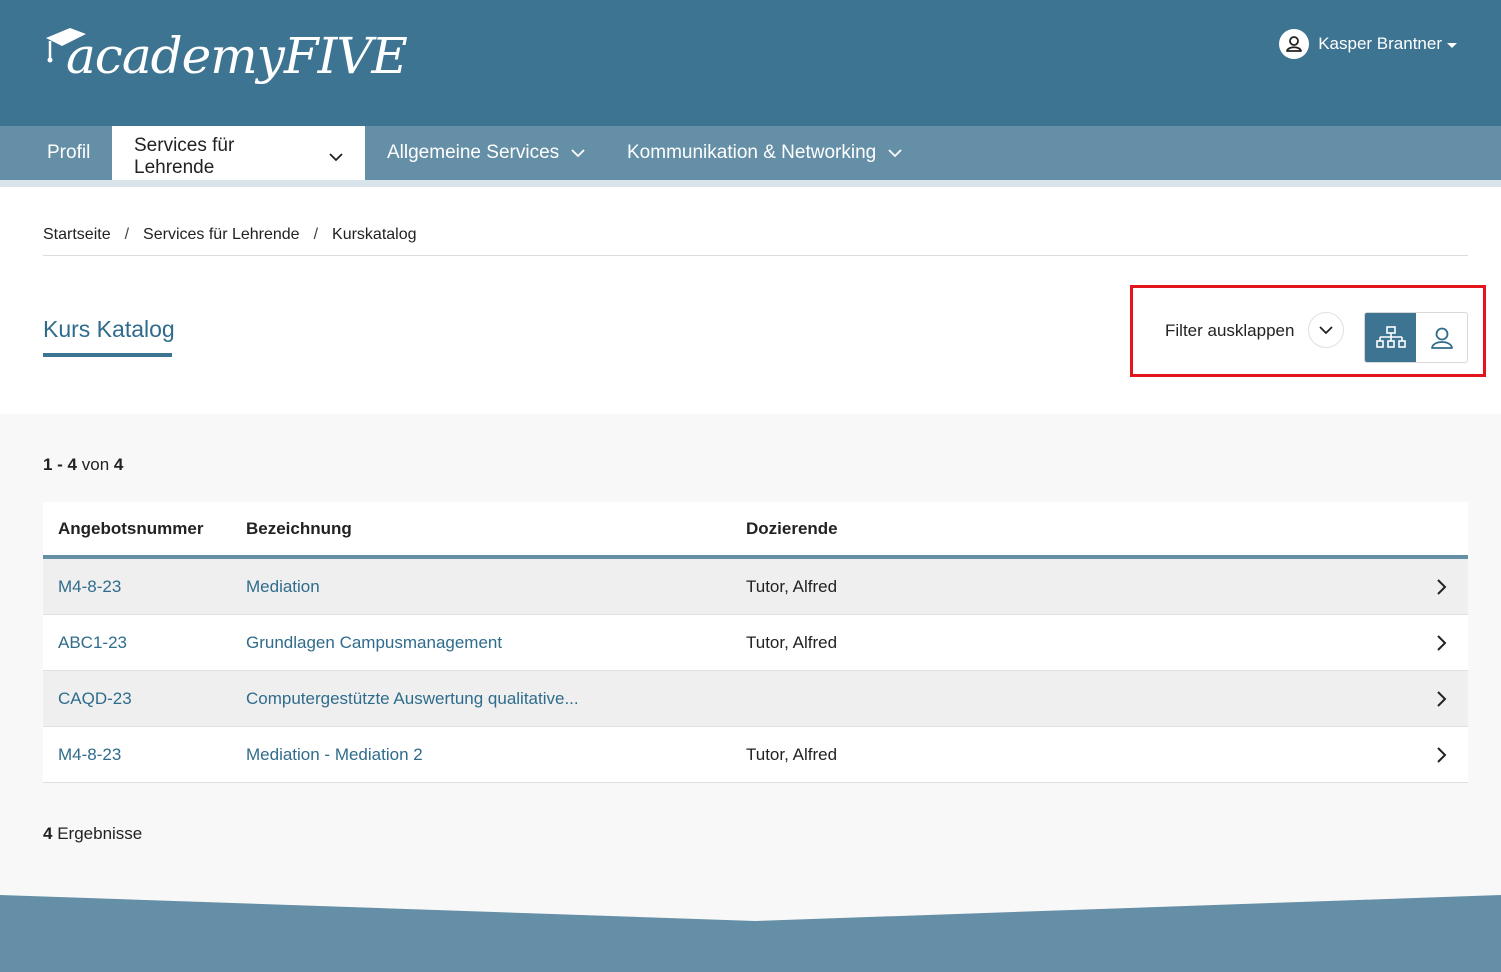 This screenshot has height=972, width=1501. What do you see at coordinates (752, 152) in the screenshot?
I see `nav-item-label: Kommunikation & Networking` at bounding box center [752, 152].